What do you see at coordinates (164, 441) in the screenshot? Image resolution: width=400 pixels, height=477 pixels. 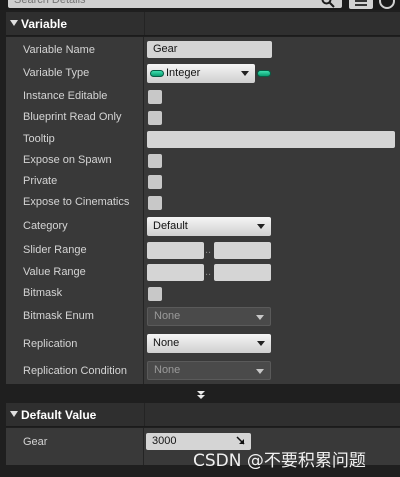 I see `gear-value: 3000` at bounding box center [164, 441].